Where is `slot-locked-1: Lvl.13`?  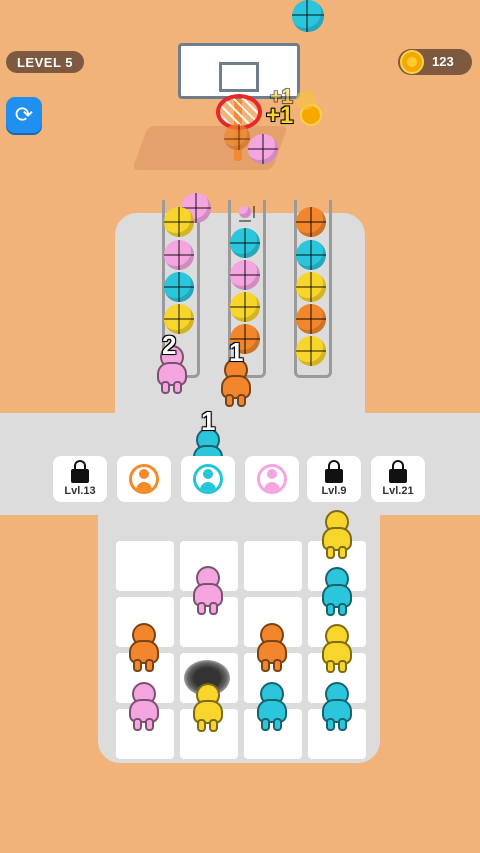
slot-locked-1: Lvl.13 is located at coordinates (80, 479).